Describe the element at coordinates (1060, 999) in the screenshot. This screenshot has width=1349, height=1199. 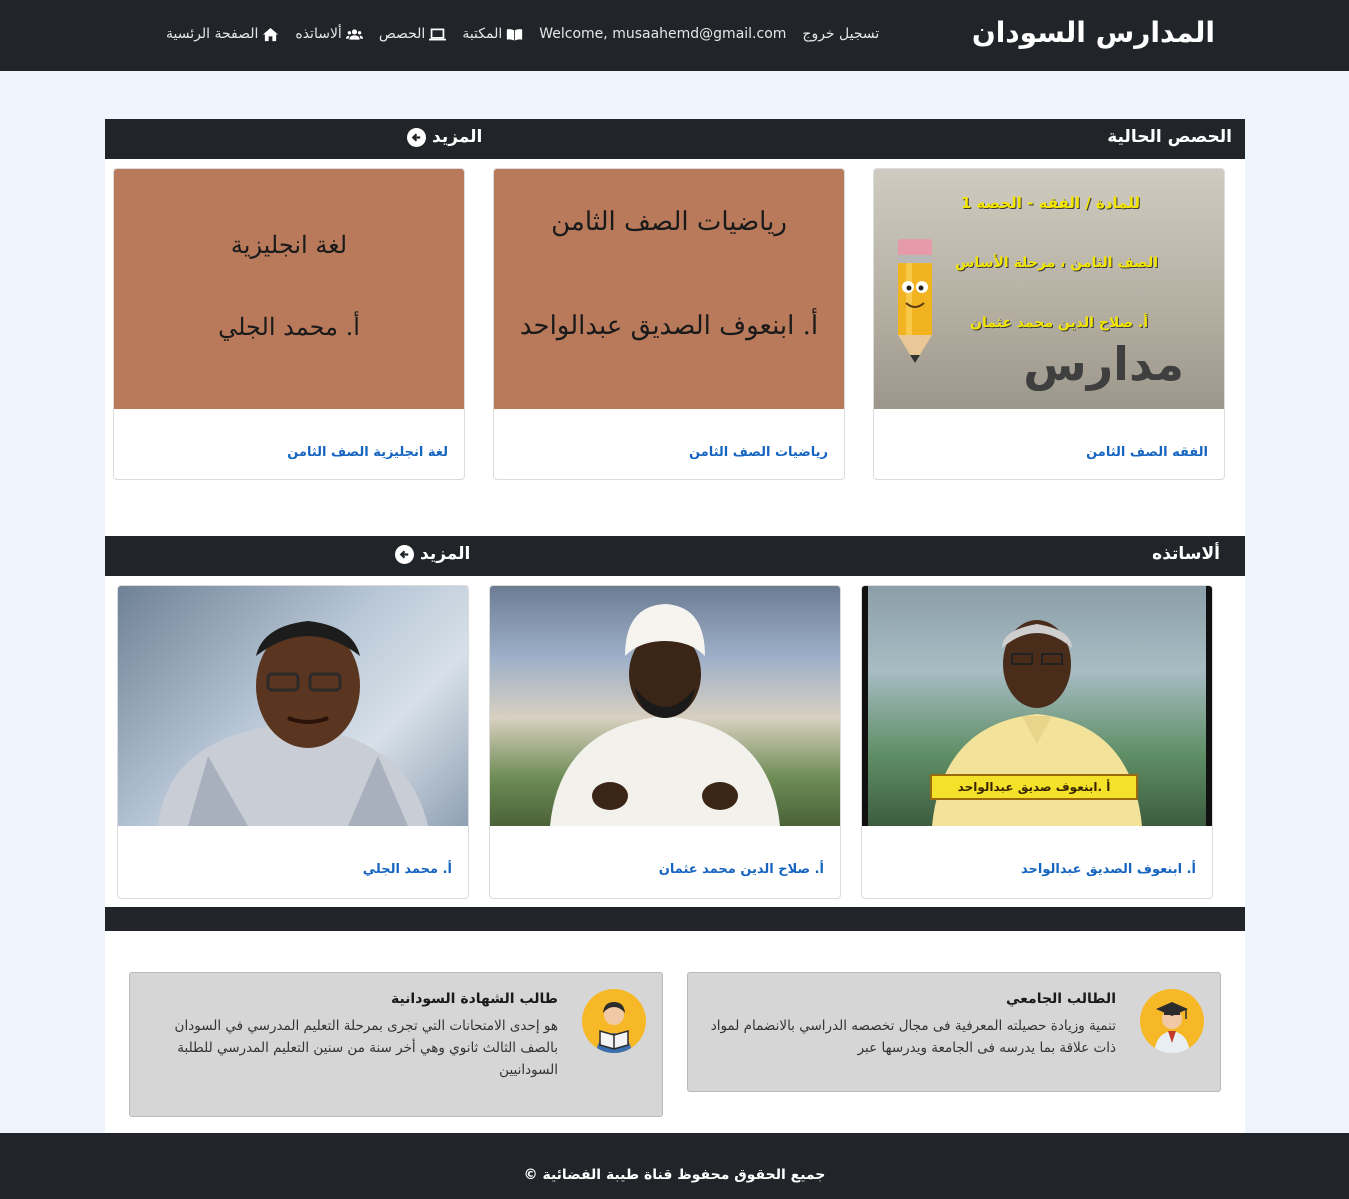
I see `feature-title: الطالب الجامعي` at that location.